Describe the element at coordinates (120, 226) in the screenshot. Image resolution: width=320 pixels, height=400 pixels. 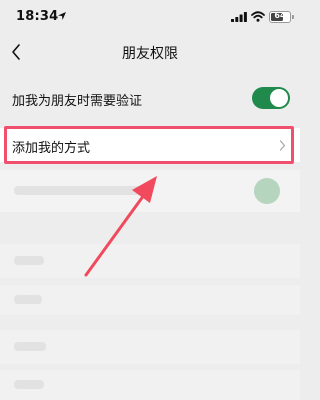
I see `annotation-arrow-icon` at that location.